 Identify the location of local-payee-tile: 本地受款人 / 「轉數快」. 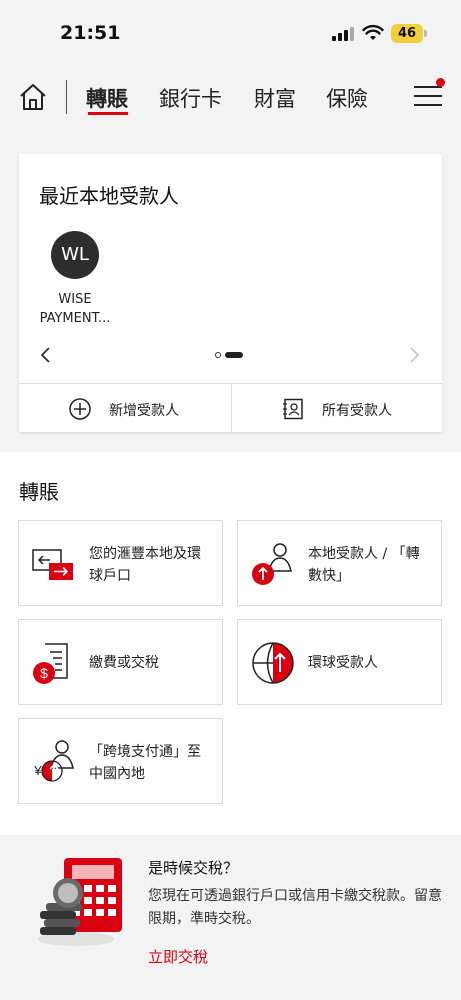
(339, 563).